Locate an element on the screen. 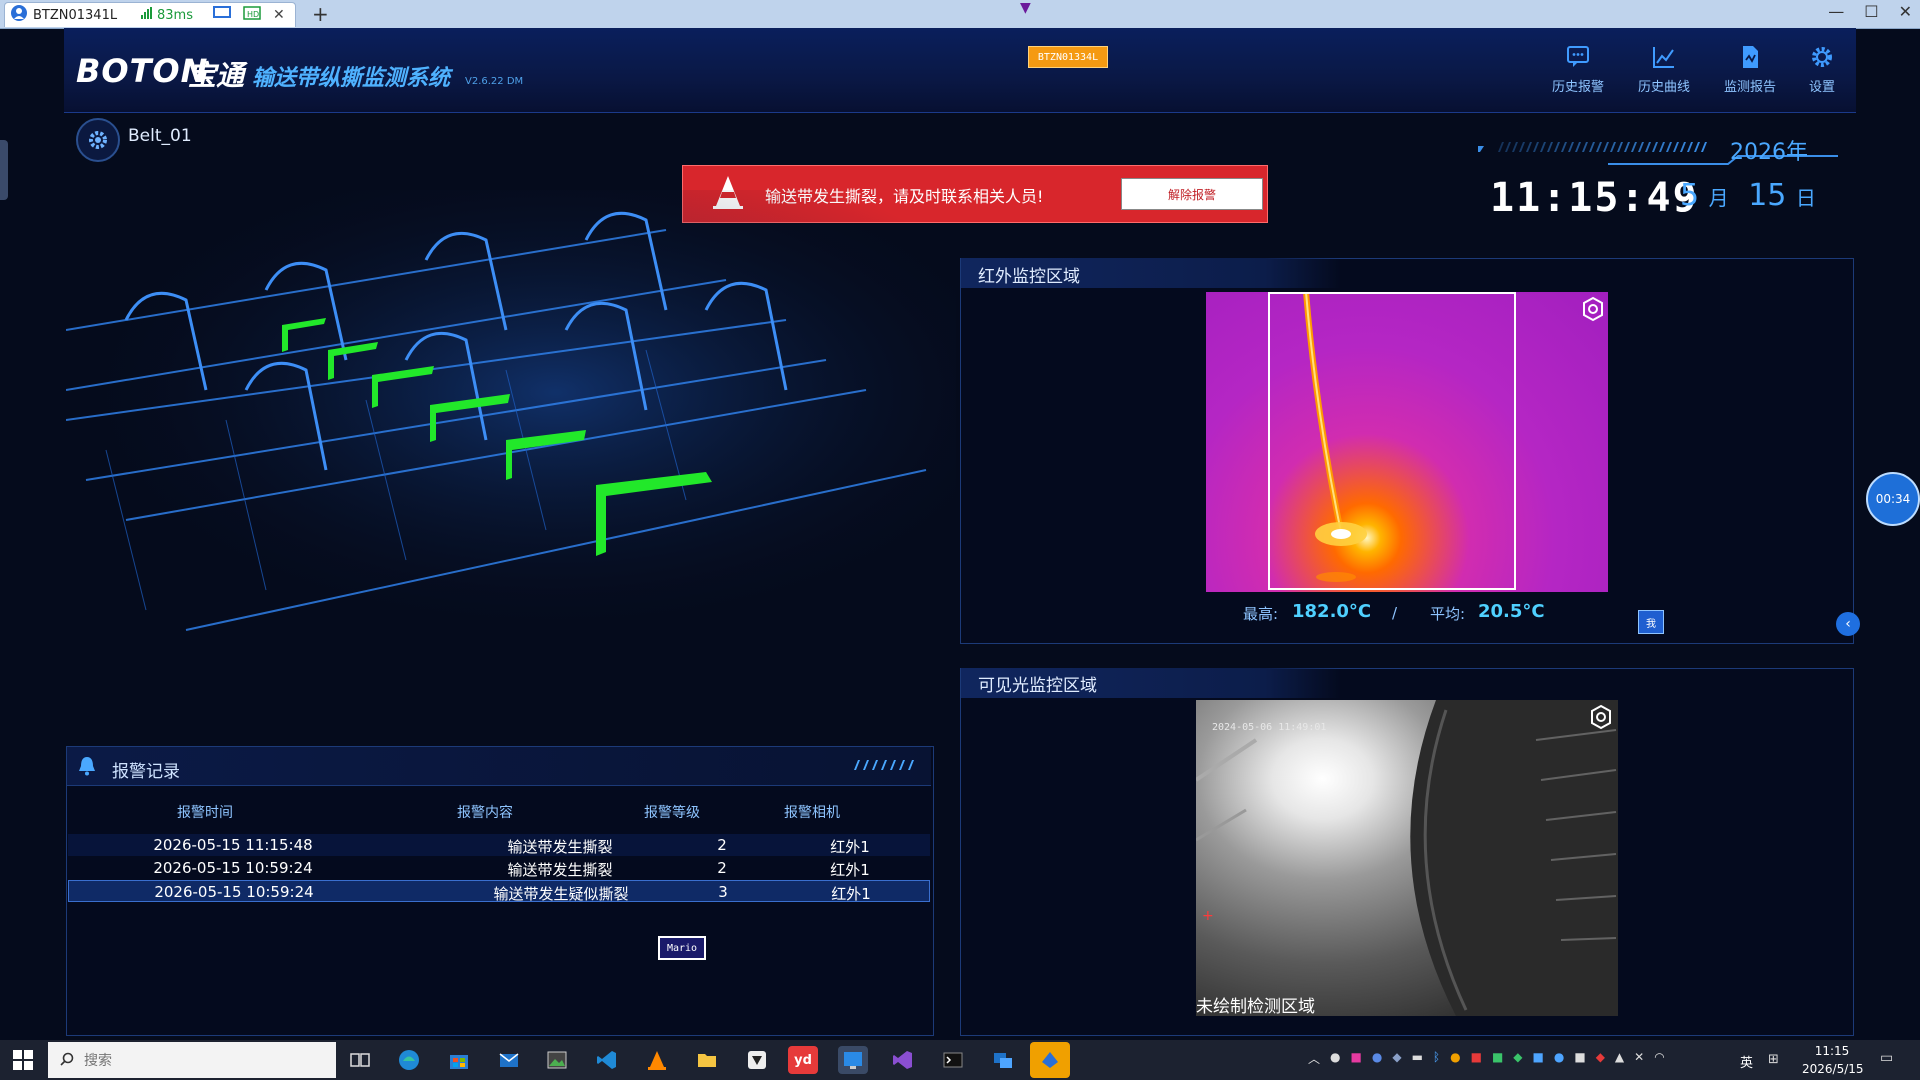 This screenshot has height=1080, width=1920. display-icon is located at coordinates (222, 15).